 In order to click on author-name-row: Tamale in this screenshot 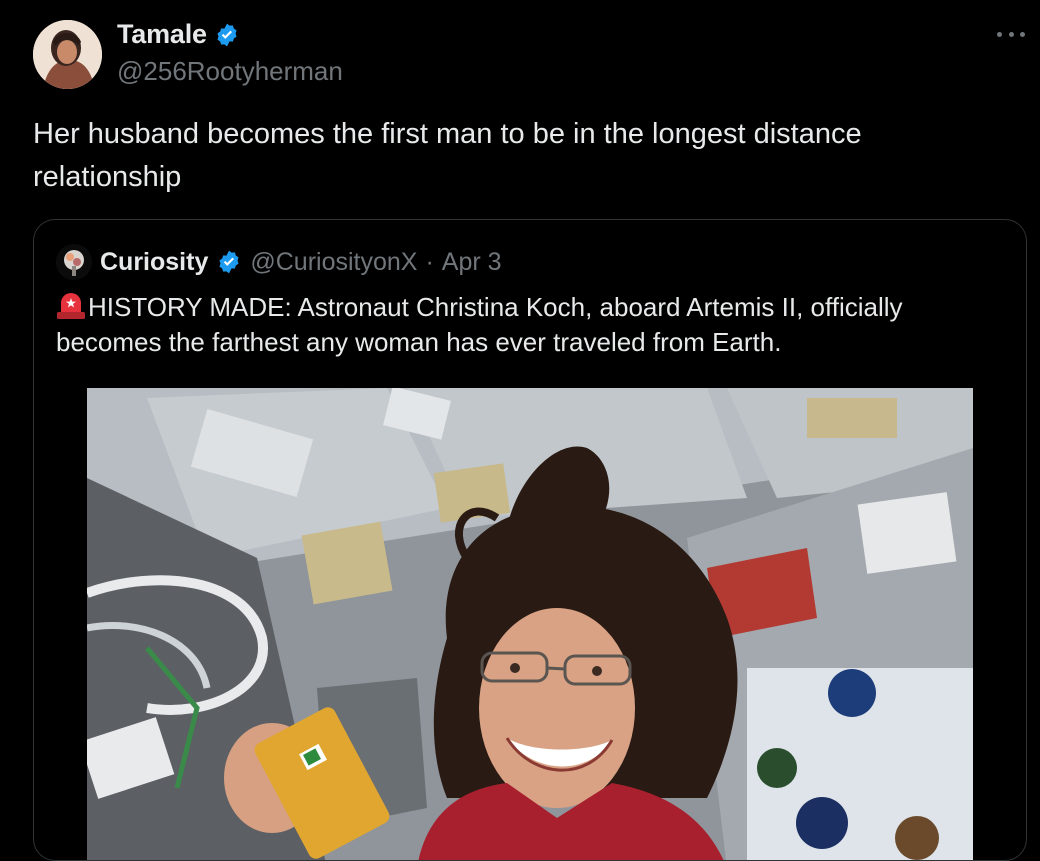, I will do `click(178, 34)`.